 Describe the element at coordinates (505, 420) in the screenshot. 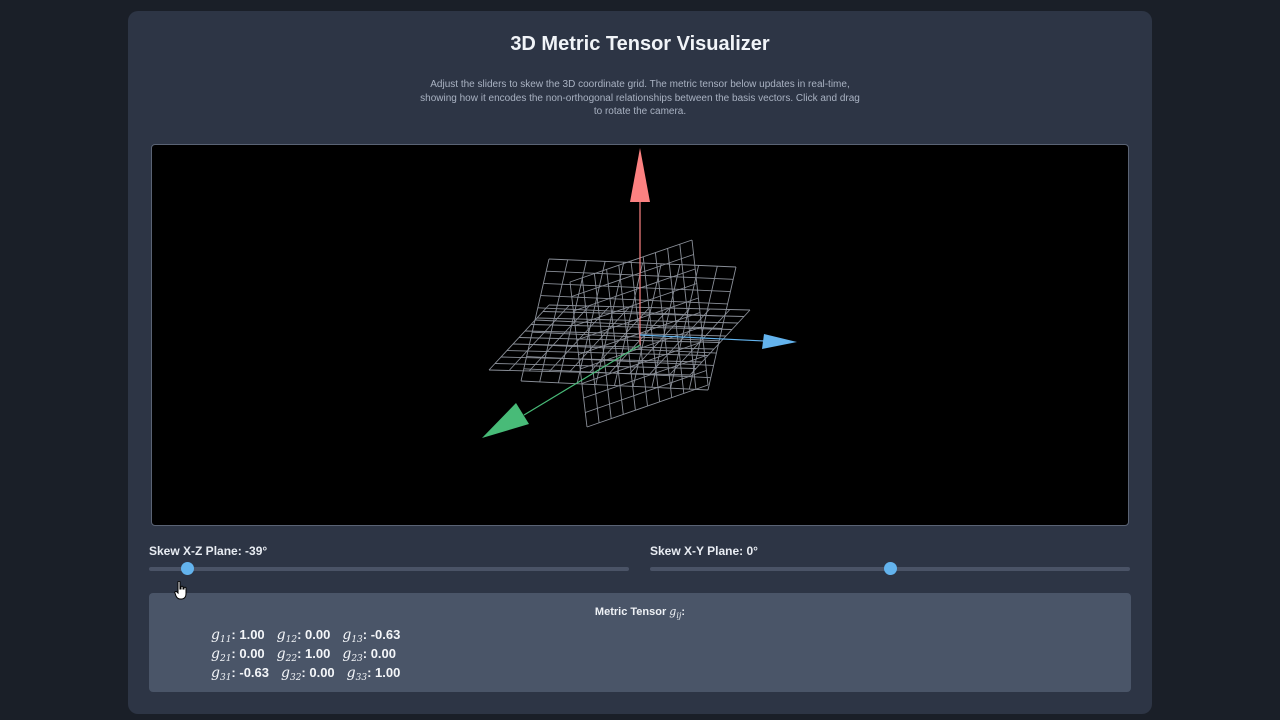

I see `depth-axis-arrow-icon` at that location.